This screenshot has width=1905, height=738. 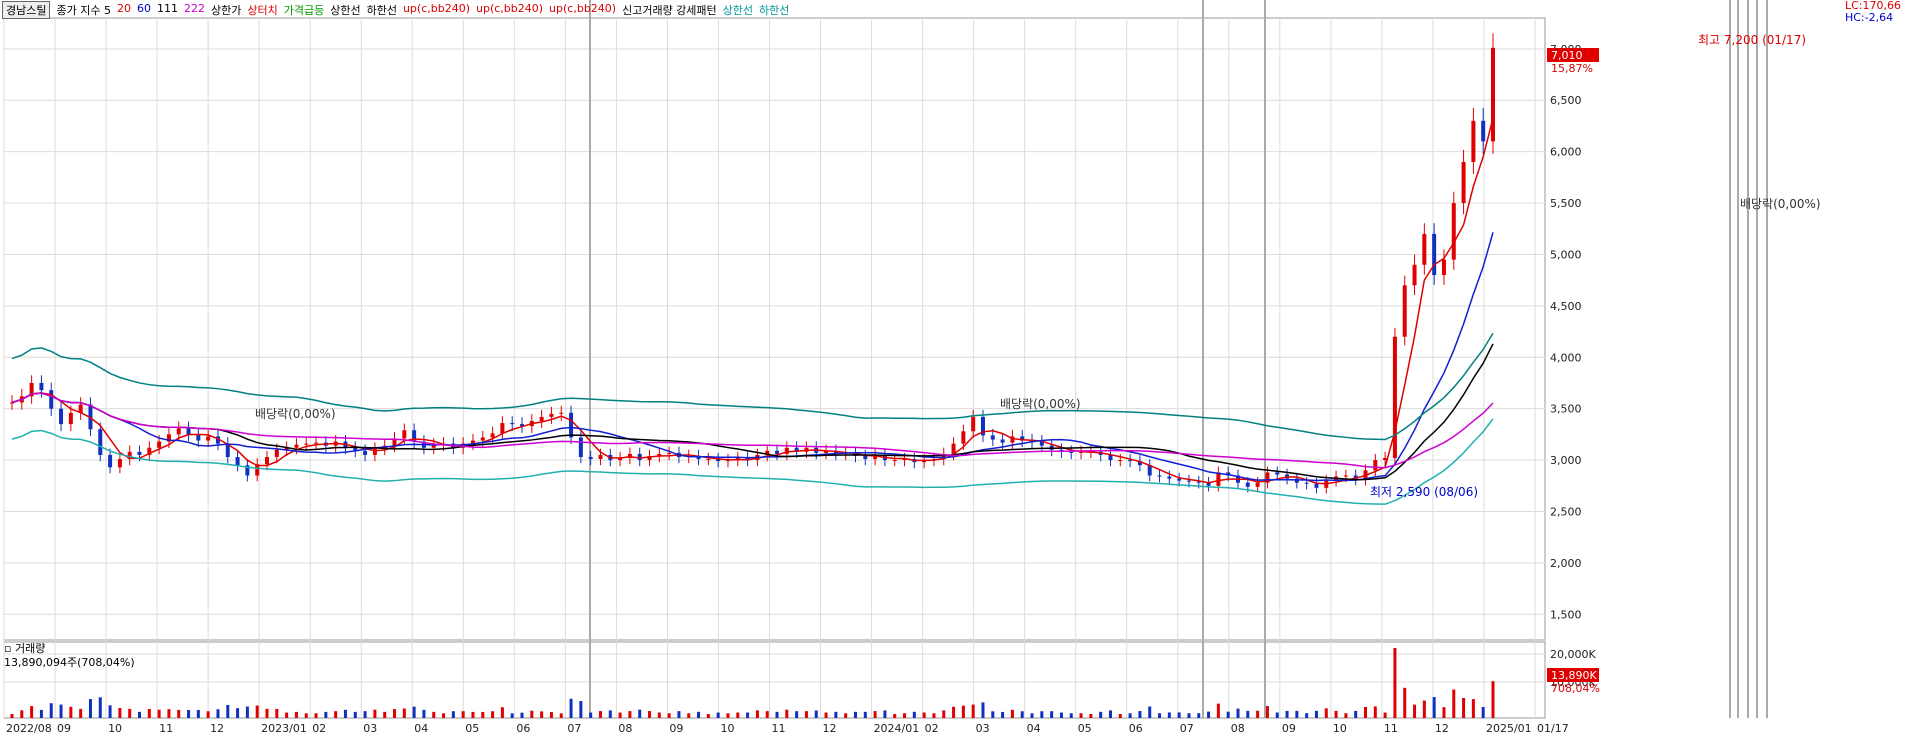 What do you see at coordinates (1187, 728) in the screenshot?
I see `x-tick-label-23: 07` at bounding box center [1187, 728].